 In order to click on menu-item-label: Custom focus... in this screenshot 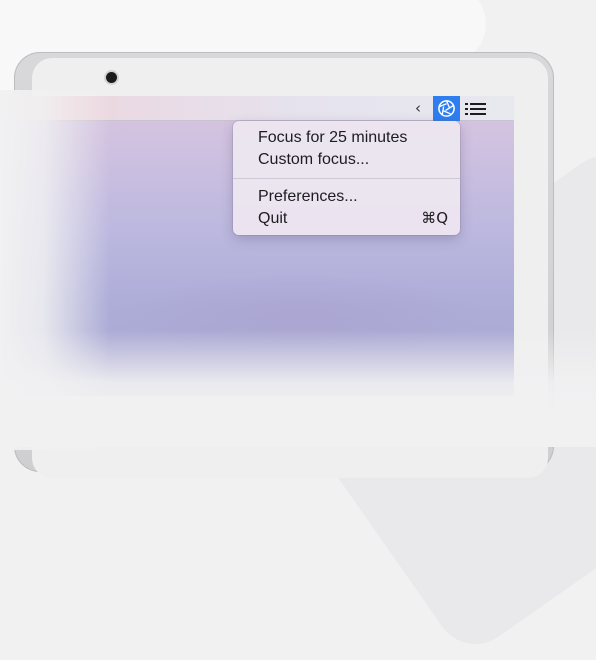, I will do `click(314, 159)`.